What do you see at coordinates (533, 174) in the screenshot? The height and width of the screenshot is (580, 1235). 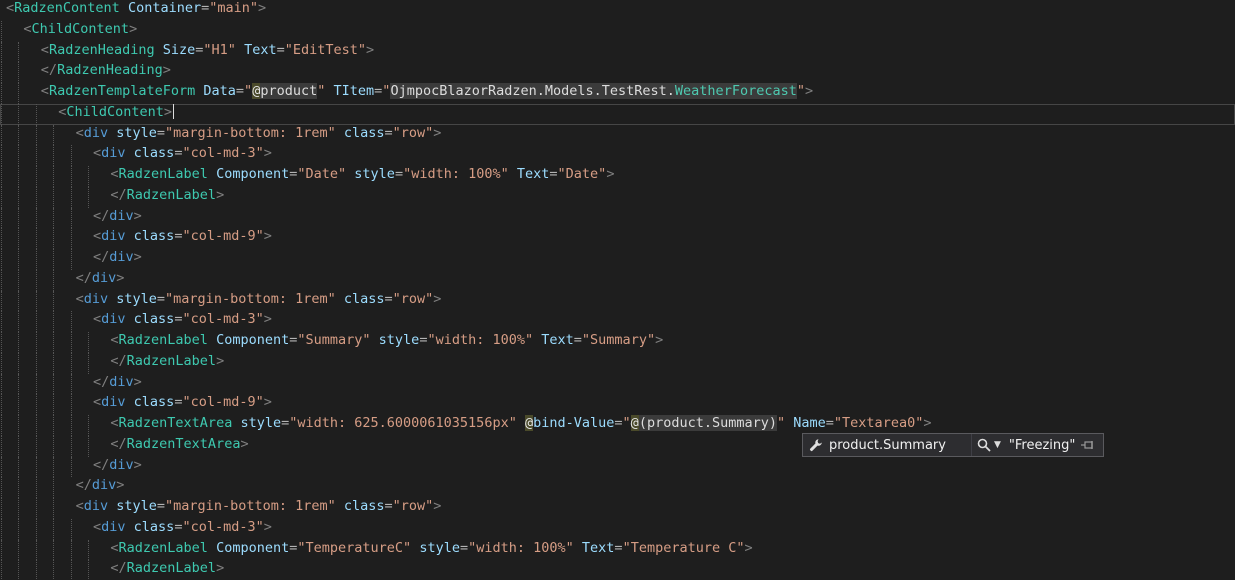 I see `code-token: Text` at bounding box center [533, 174].